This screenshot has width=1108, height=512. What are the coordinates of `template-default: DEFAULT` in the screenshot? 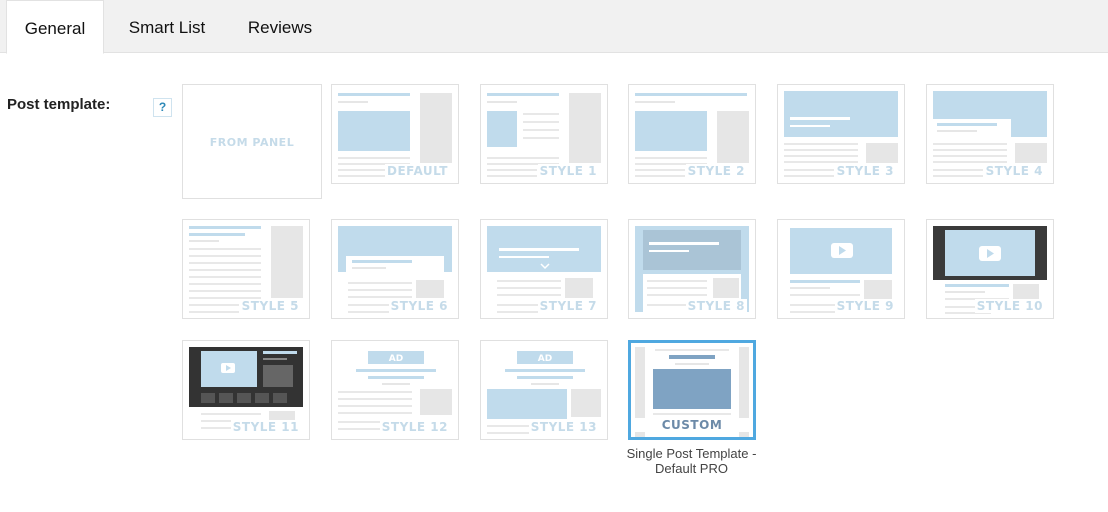 It's located at (395, 134).